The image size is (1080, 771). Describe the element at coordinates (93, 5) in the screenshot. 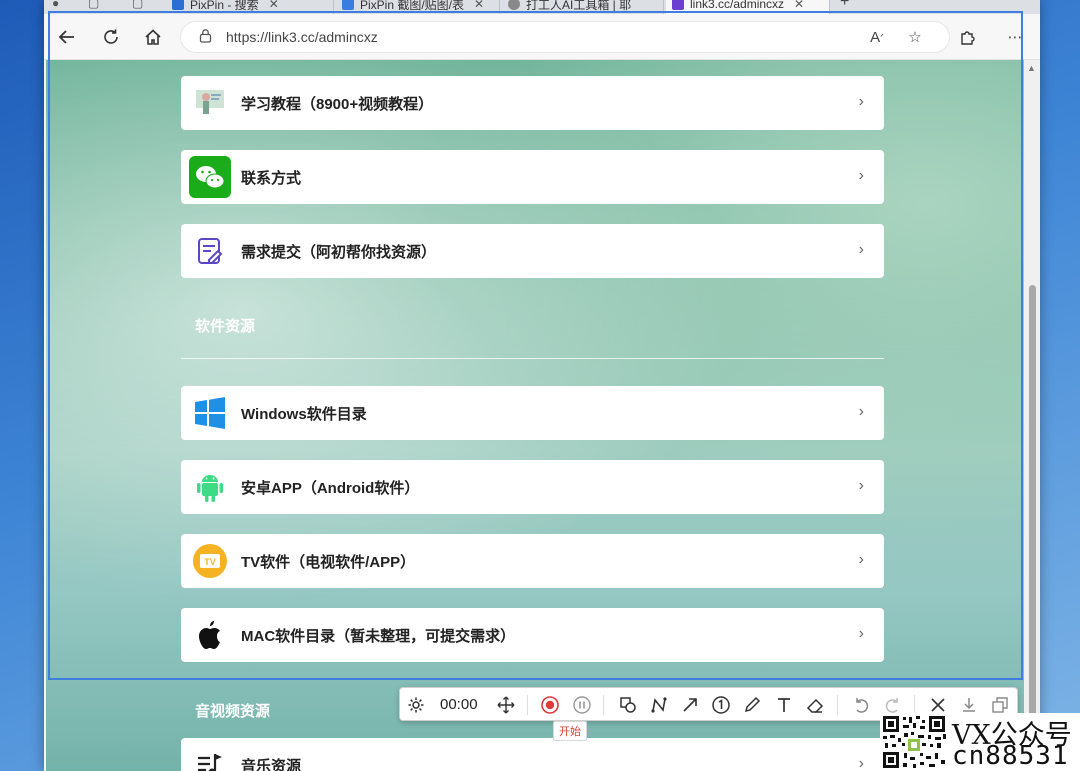

I see `workspaces-icon: ▢` at that location.